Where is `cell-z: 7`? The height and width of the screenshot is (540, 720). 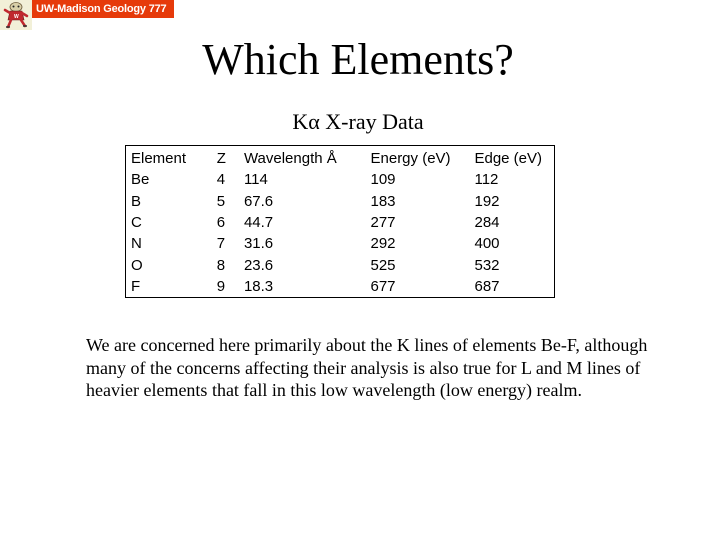 cell-z: 7 is located at coordinates (221, 244).